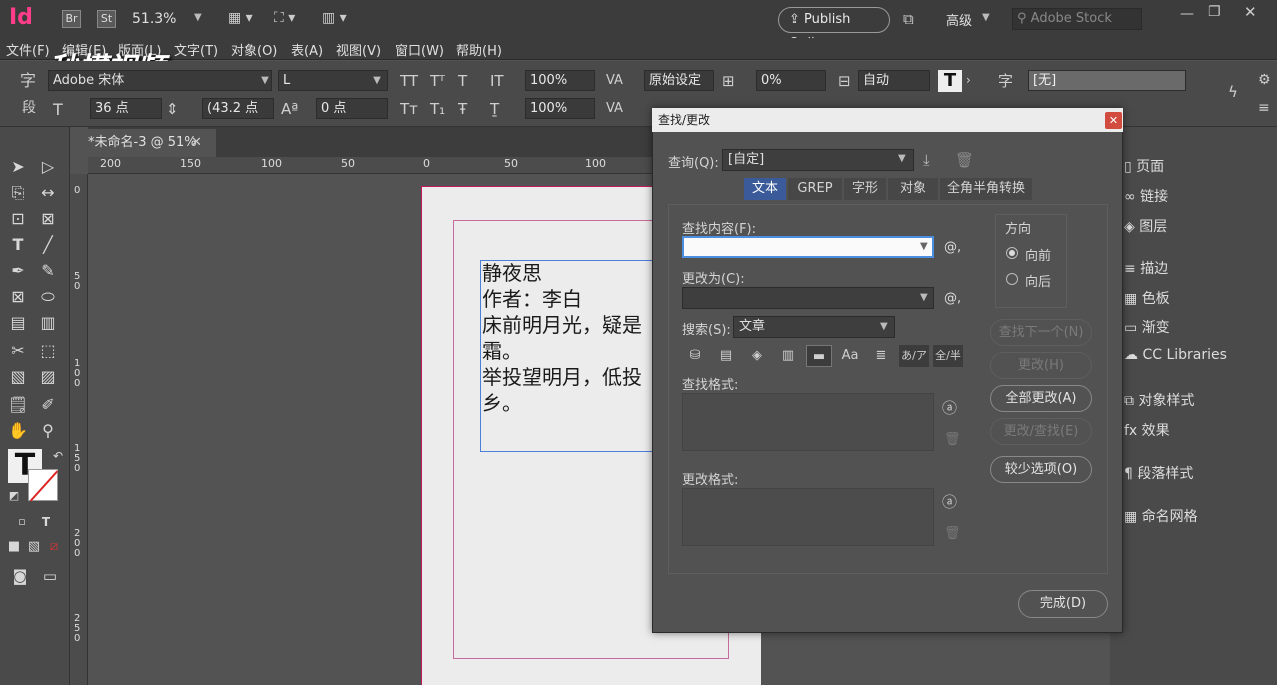  Describe the element at coordinates (1147, 327) in the screenshot. I see `gradient-panel-item: ▭ 渐变` at that location.